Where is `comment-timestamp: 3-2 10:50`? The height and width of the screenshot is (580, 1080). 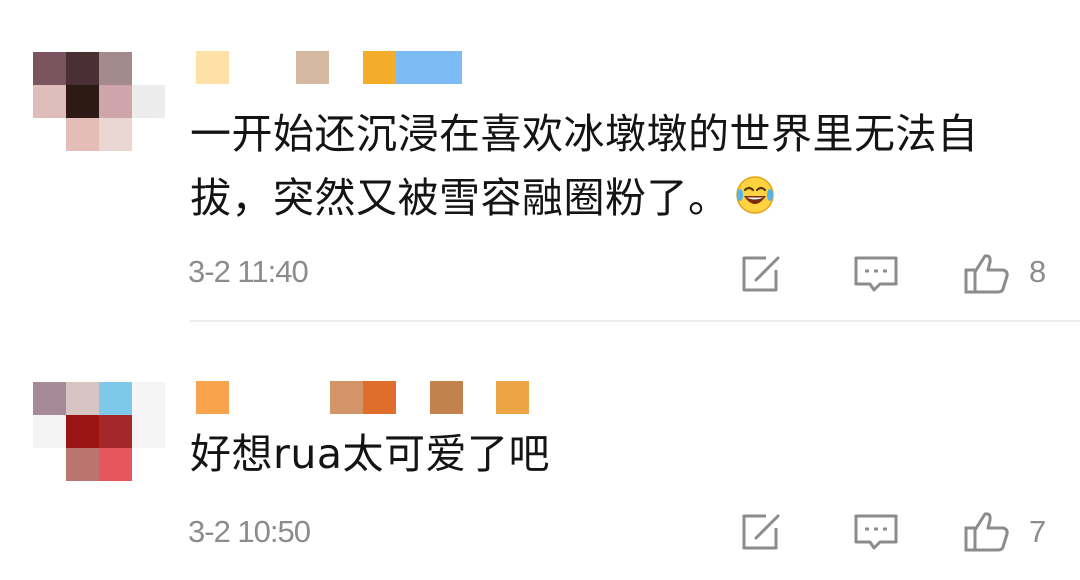 comment-timestamp: 3-2 10:50 is located at coordinates (249, 531).